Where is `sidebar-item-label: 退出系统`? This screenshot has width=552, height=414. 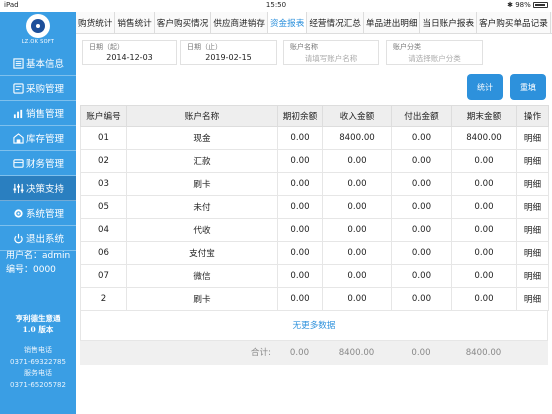 sidebar-item-label: 退出系统 is located at coordinates (45, 239).